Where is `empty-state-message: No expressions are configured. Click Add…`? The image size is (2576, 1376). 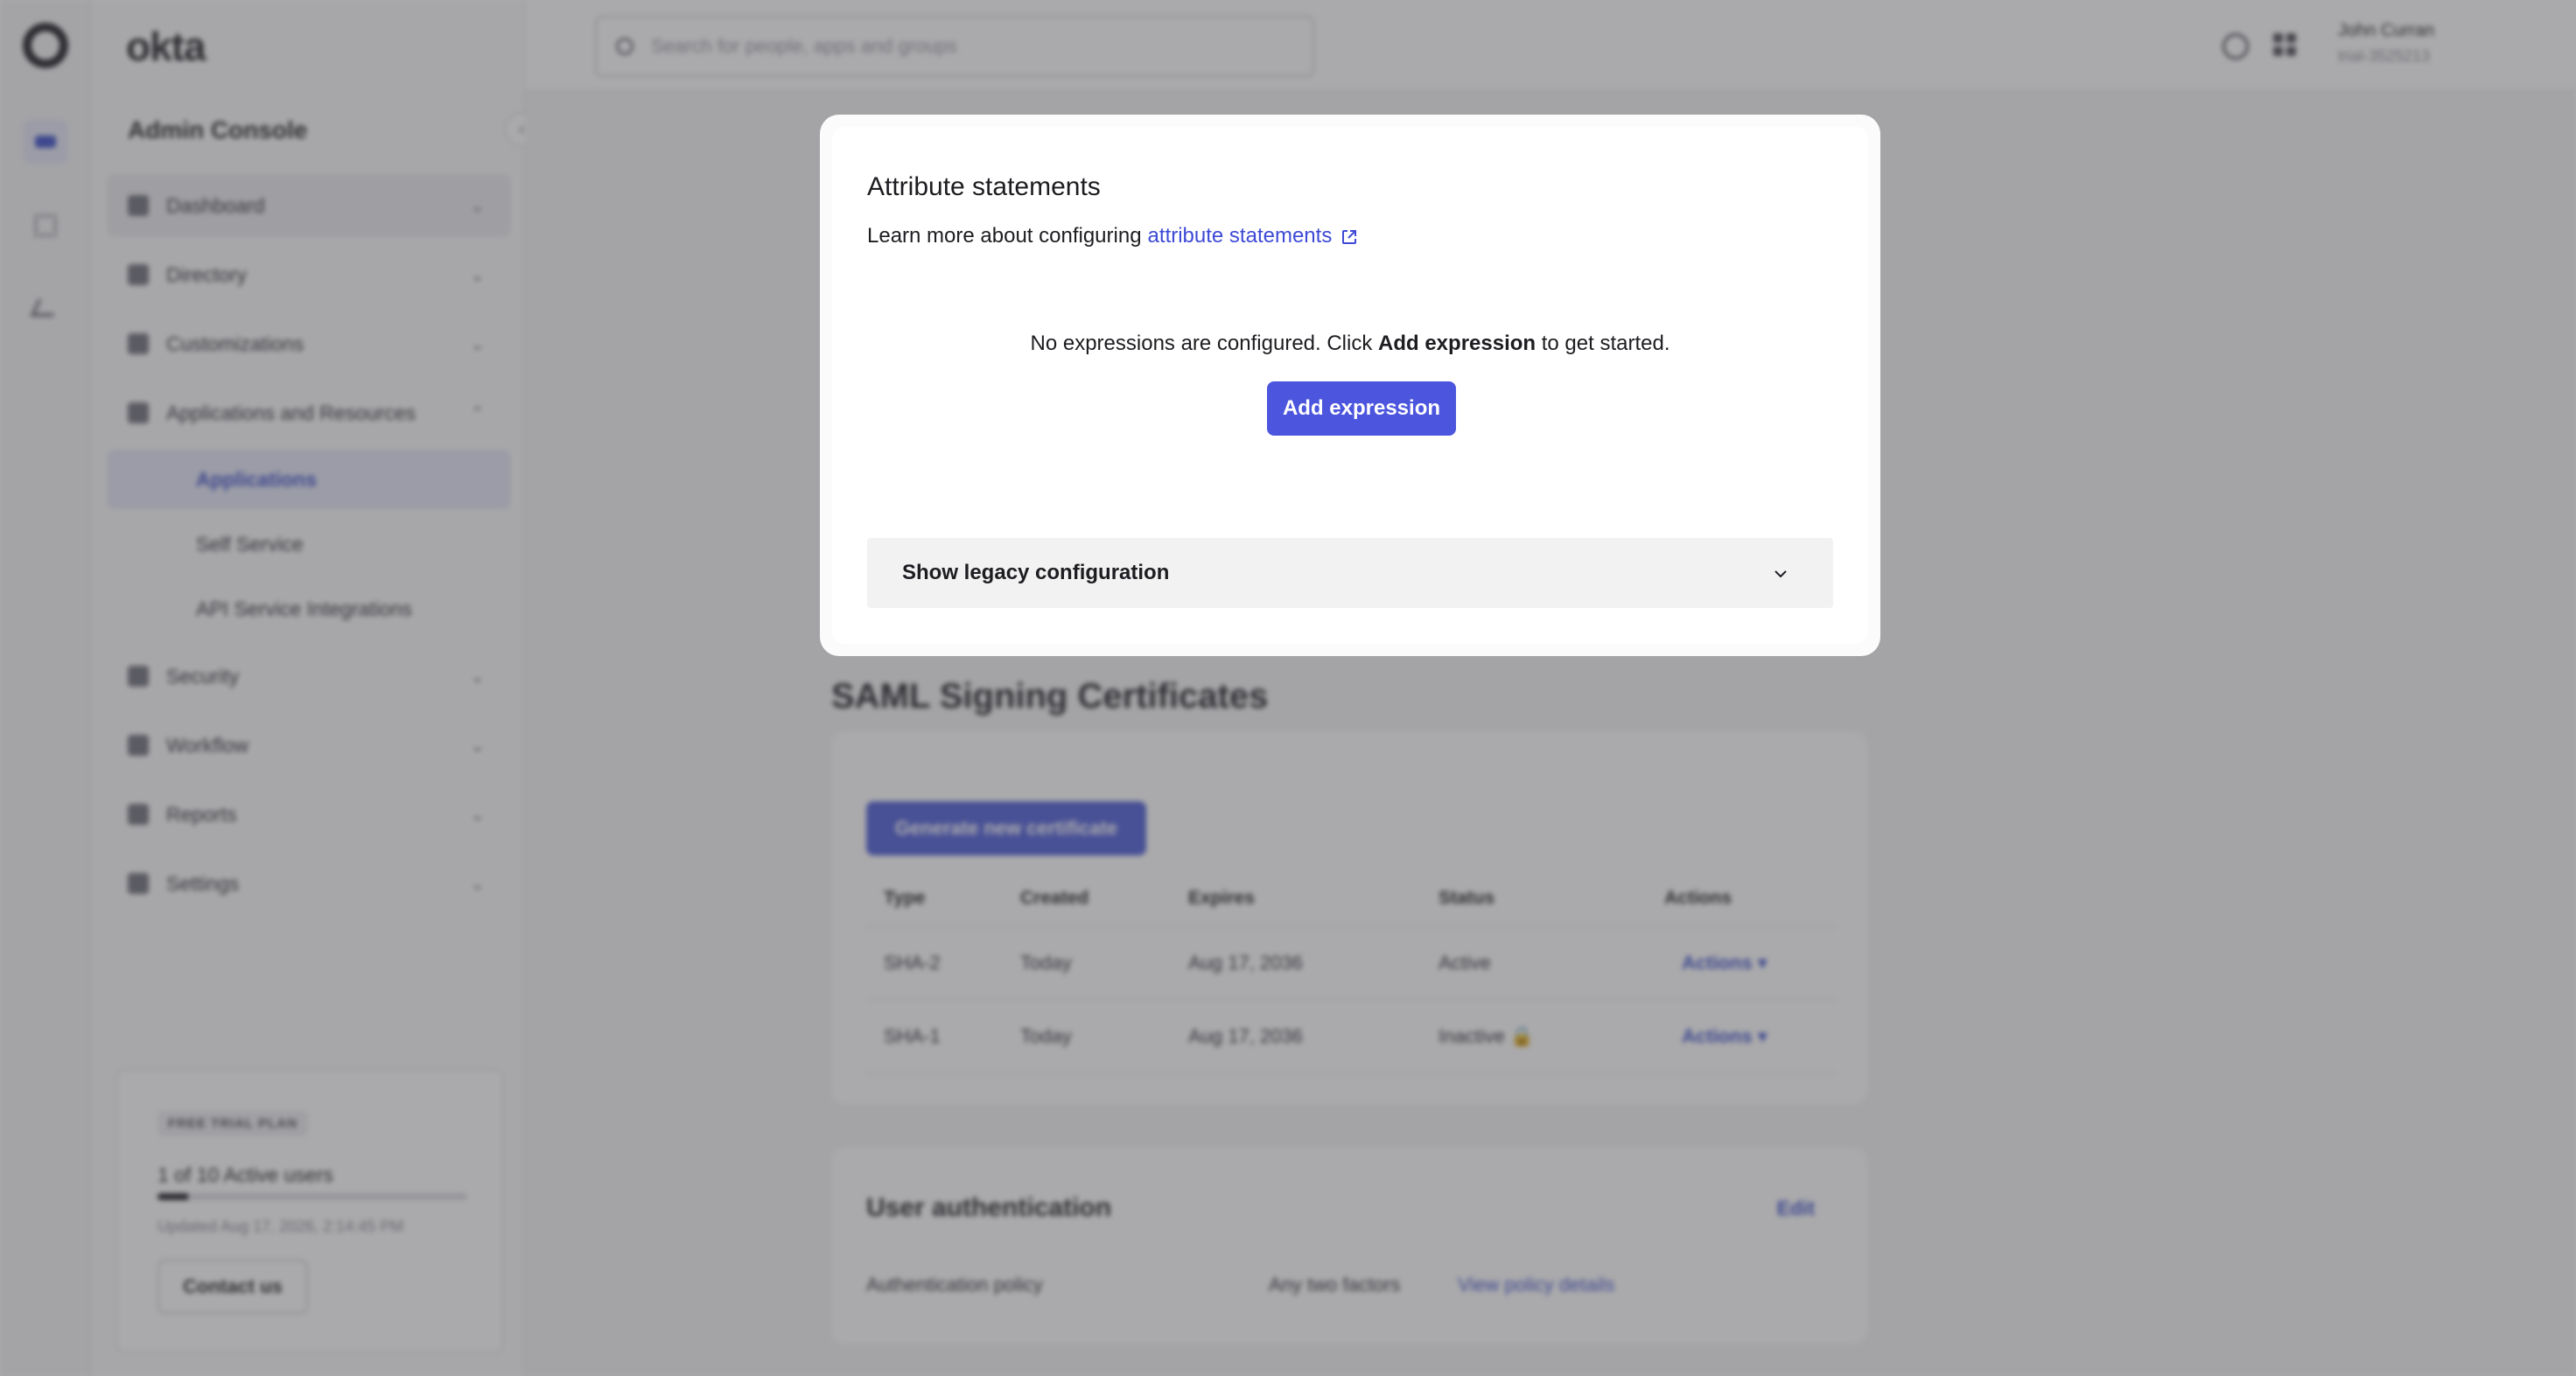
empty-state-message: No expressions are configured. Click Add… is located at coordinates (1350, 344).